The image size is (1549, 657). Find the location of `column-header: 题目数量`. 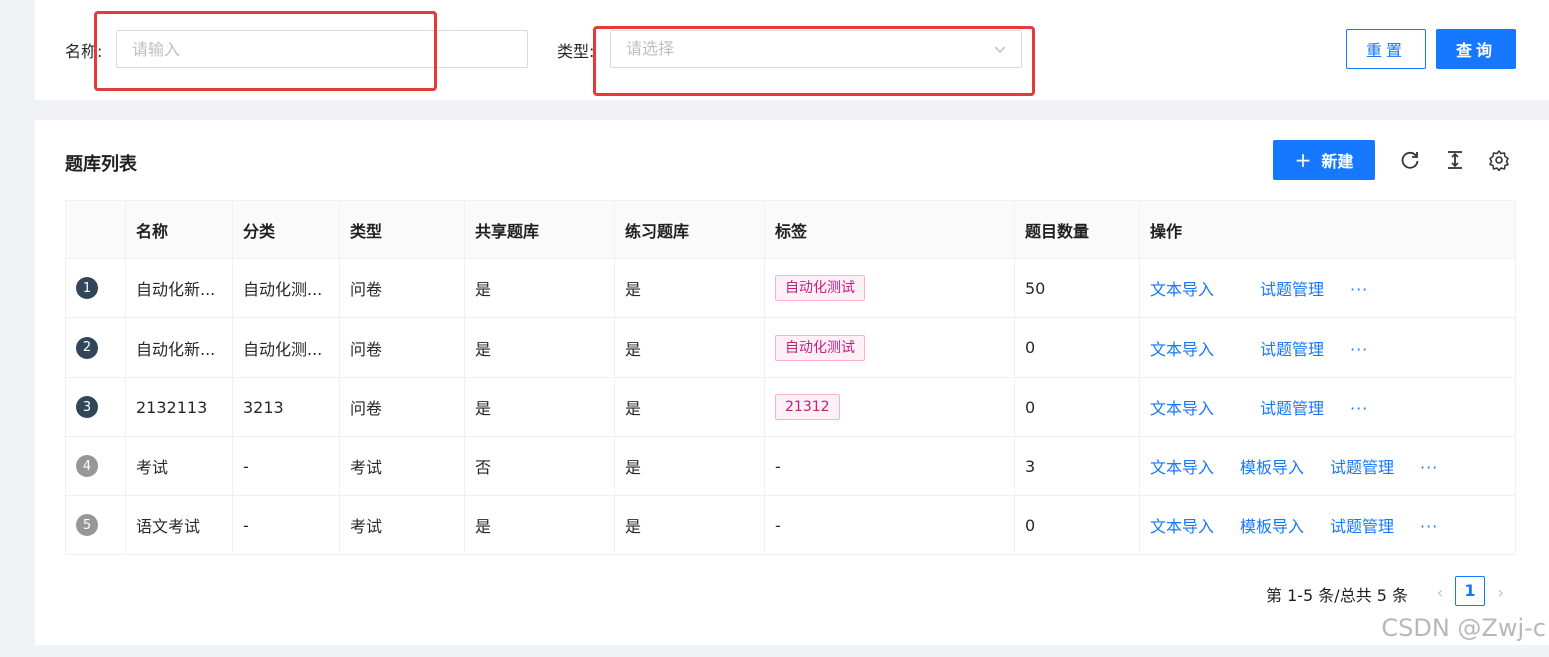

column-header: 题目数量 is located at coordinates (1077, 229).